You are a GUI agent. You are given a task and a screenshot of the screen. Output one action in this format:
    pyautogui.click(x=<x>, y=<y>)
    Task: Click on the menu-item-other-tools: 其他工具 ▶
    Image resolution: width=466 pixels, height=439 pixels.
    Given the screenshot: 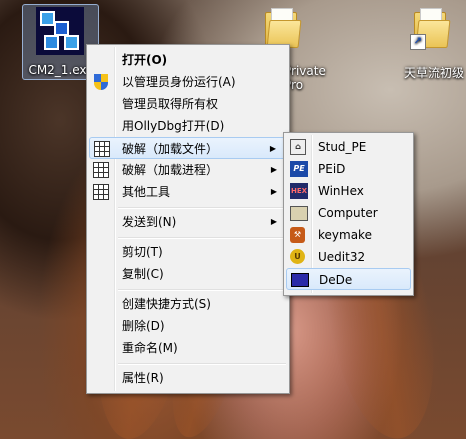 What is the action you would take?
    pyautogui.click(x=188, y=192)
    